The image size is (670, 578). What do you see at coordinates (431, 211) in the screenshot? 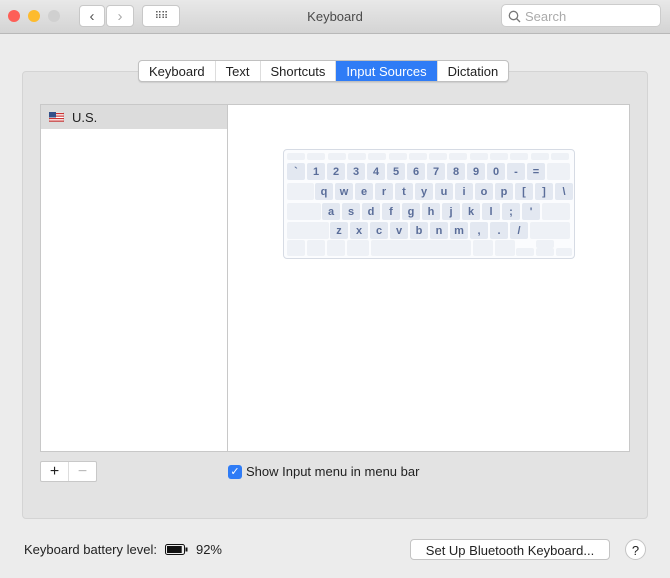
I see `key: h` at bounding box center [431, 211].